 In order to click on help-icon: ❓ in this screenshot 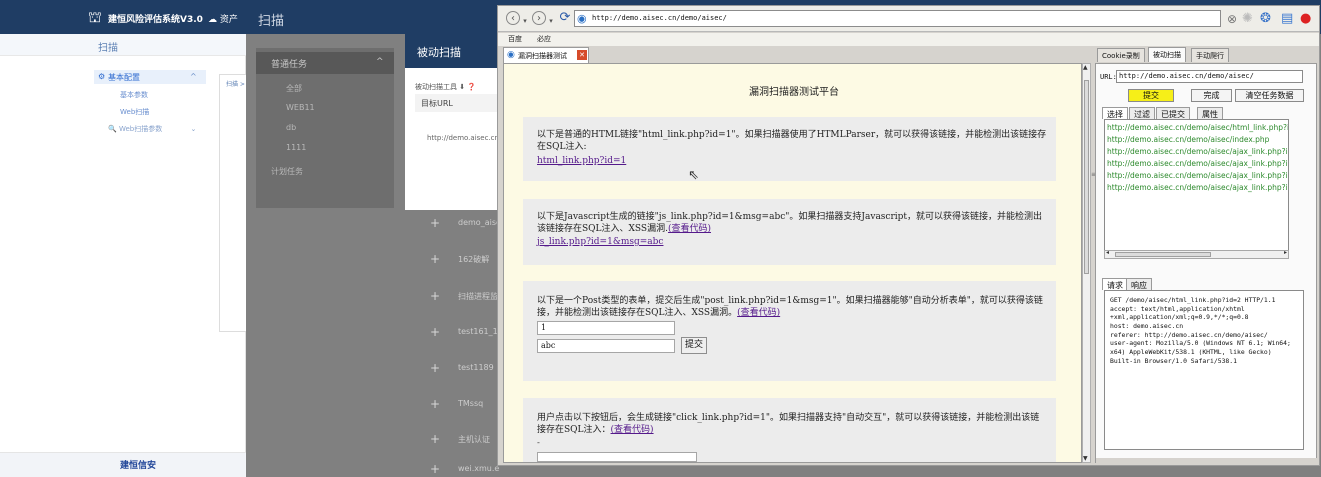, I will do `click(471, 87)`.